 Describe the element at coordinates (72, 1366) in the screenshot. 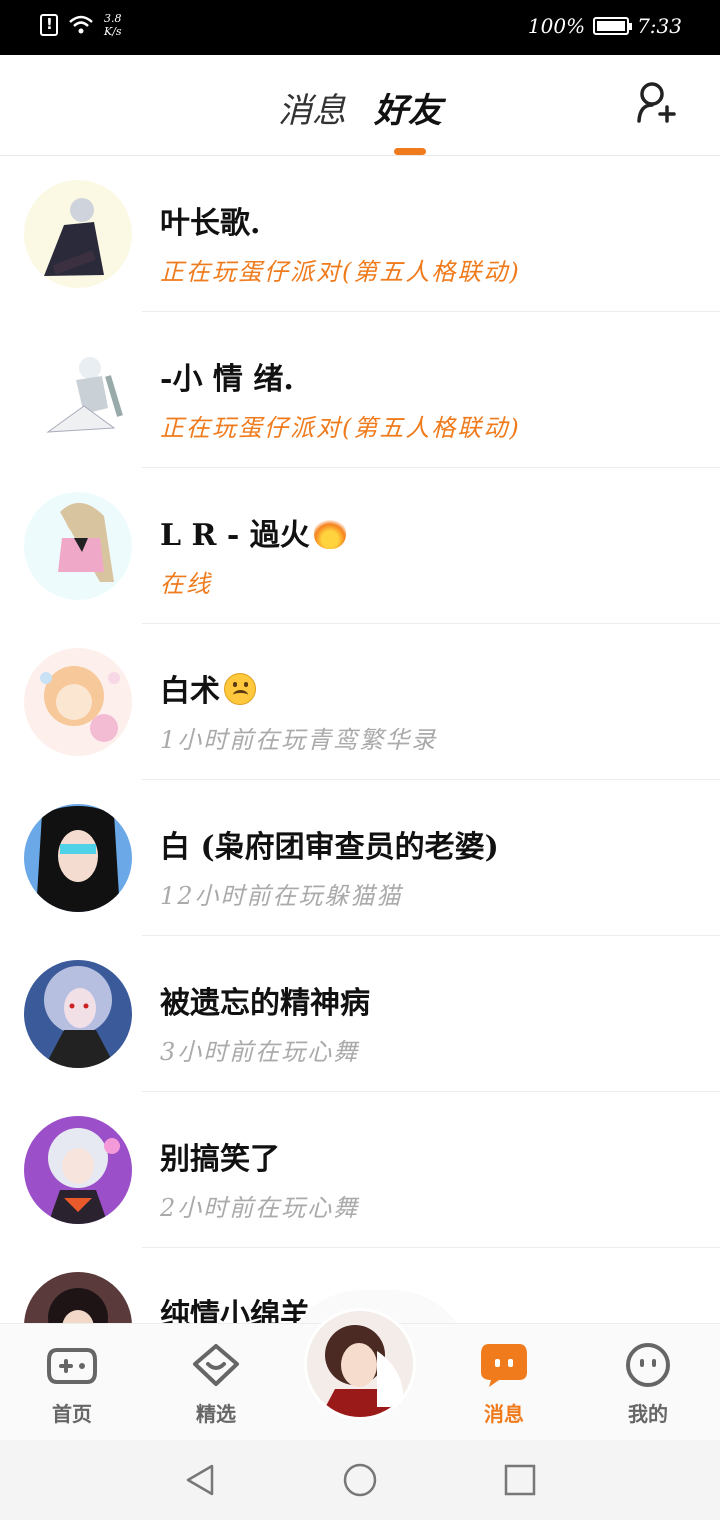

I see `gamepad-icon` at that location.